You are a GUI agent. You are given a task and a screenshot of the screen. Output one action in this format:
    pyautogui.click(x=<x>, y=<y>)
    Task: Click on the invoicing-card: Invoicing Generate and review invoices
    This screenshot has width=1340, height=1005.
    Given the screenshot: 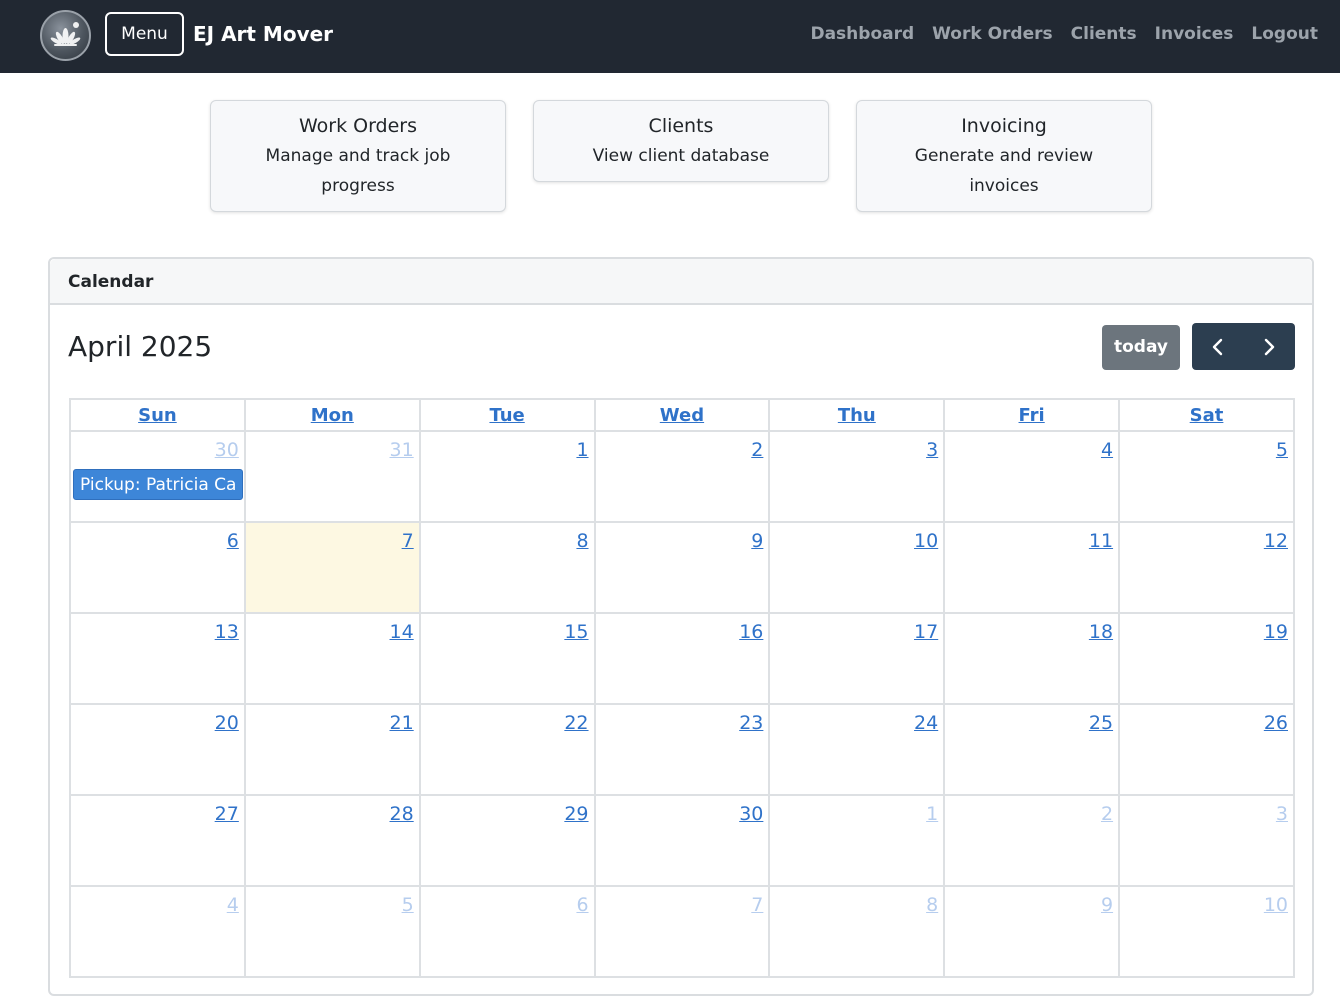 What is the action you would take?
    pyautogui.click(x=1004, y=156)
    